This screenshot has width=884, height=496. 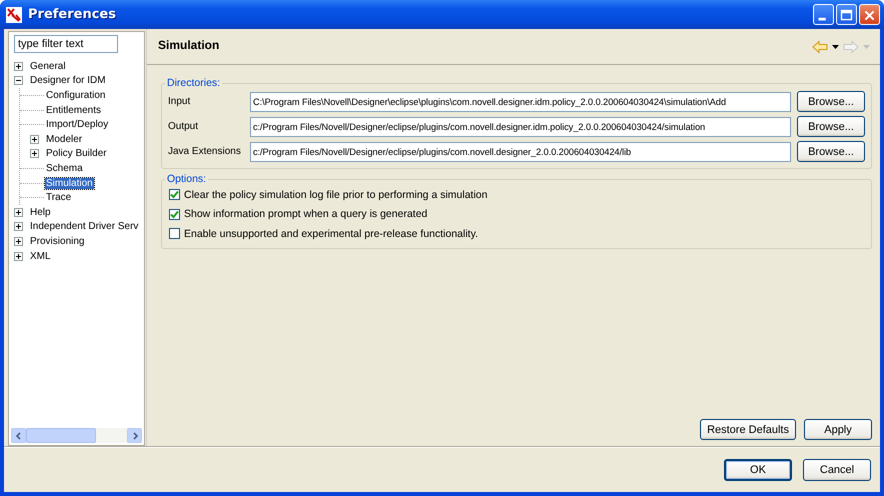 I want to click on path-field: c:/Program Files/Novell/Designer/eclipse/plugins/com.novell.designer_2.0.0.200604030424/lib, so click(x=520, y=152).